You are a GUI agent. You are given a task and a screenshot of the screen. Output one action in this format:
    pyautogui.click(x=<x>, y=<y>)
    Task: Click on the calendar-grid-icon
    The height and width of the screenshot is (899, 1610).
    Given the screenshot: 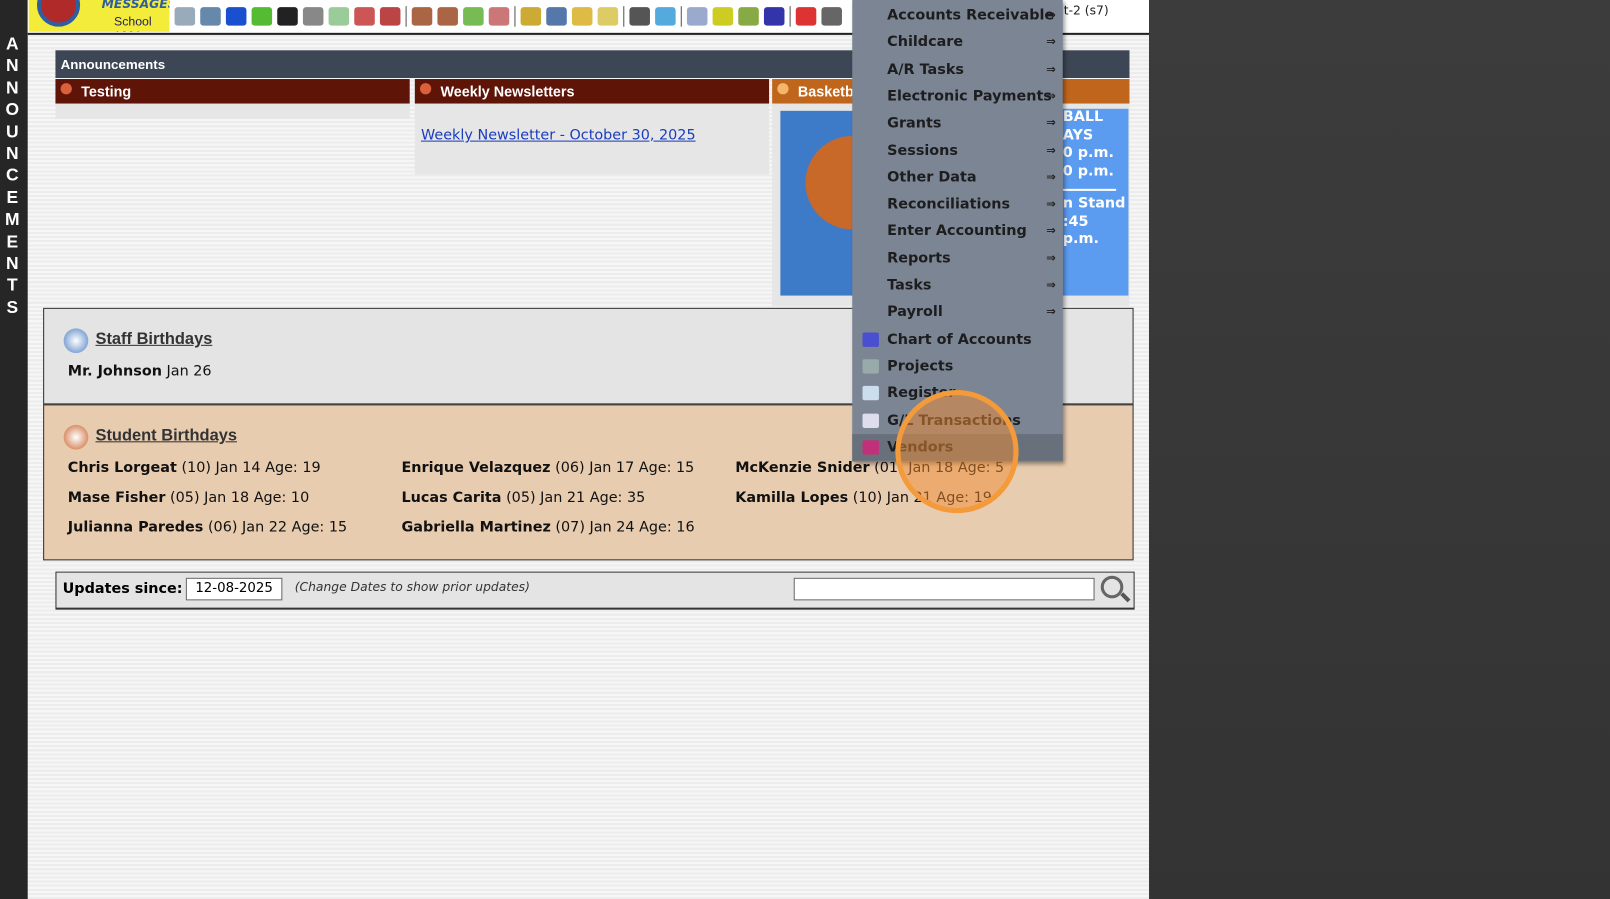 What is the action you would take?
    pyautogui.click(x=210, y=16)
    